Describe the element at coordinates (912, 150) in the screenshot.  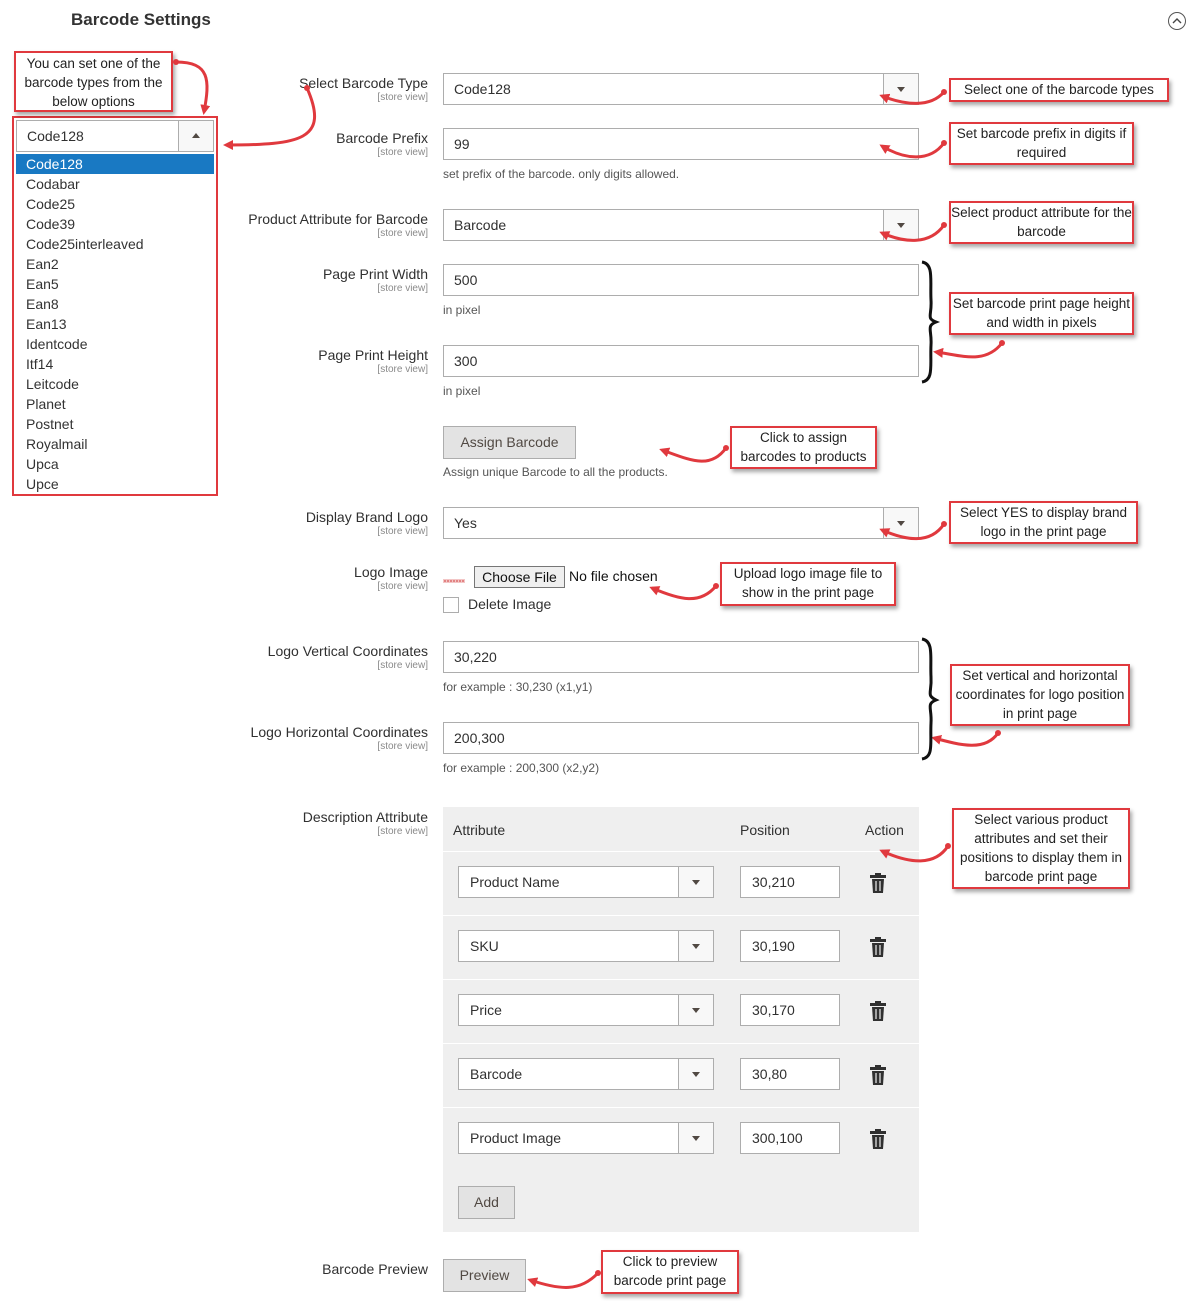
I see `arrow-prefix` at that location.